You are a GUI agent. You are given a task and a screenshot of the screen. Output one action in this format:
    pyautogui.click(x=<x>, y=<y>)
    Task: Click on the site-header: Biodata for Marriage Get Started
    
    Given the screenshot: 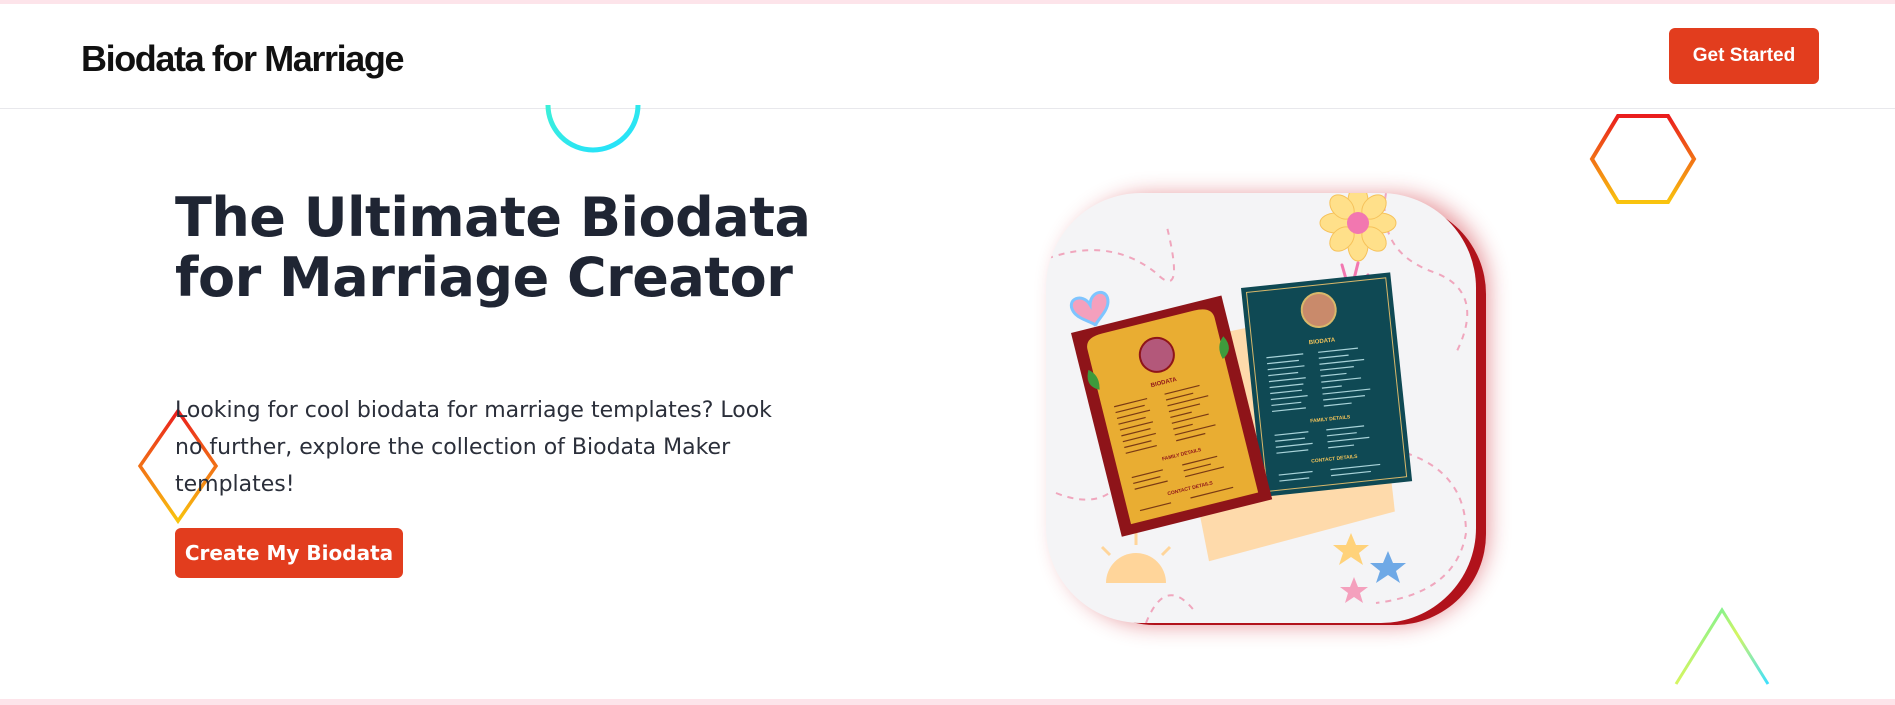 What is the action you would take?
    pyautogui.click(x=947, y=56)
    